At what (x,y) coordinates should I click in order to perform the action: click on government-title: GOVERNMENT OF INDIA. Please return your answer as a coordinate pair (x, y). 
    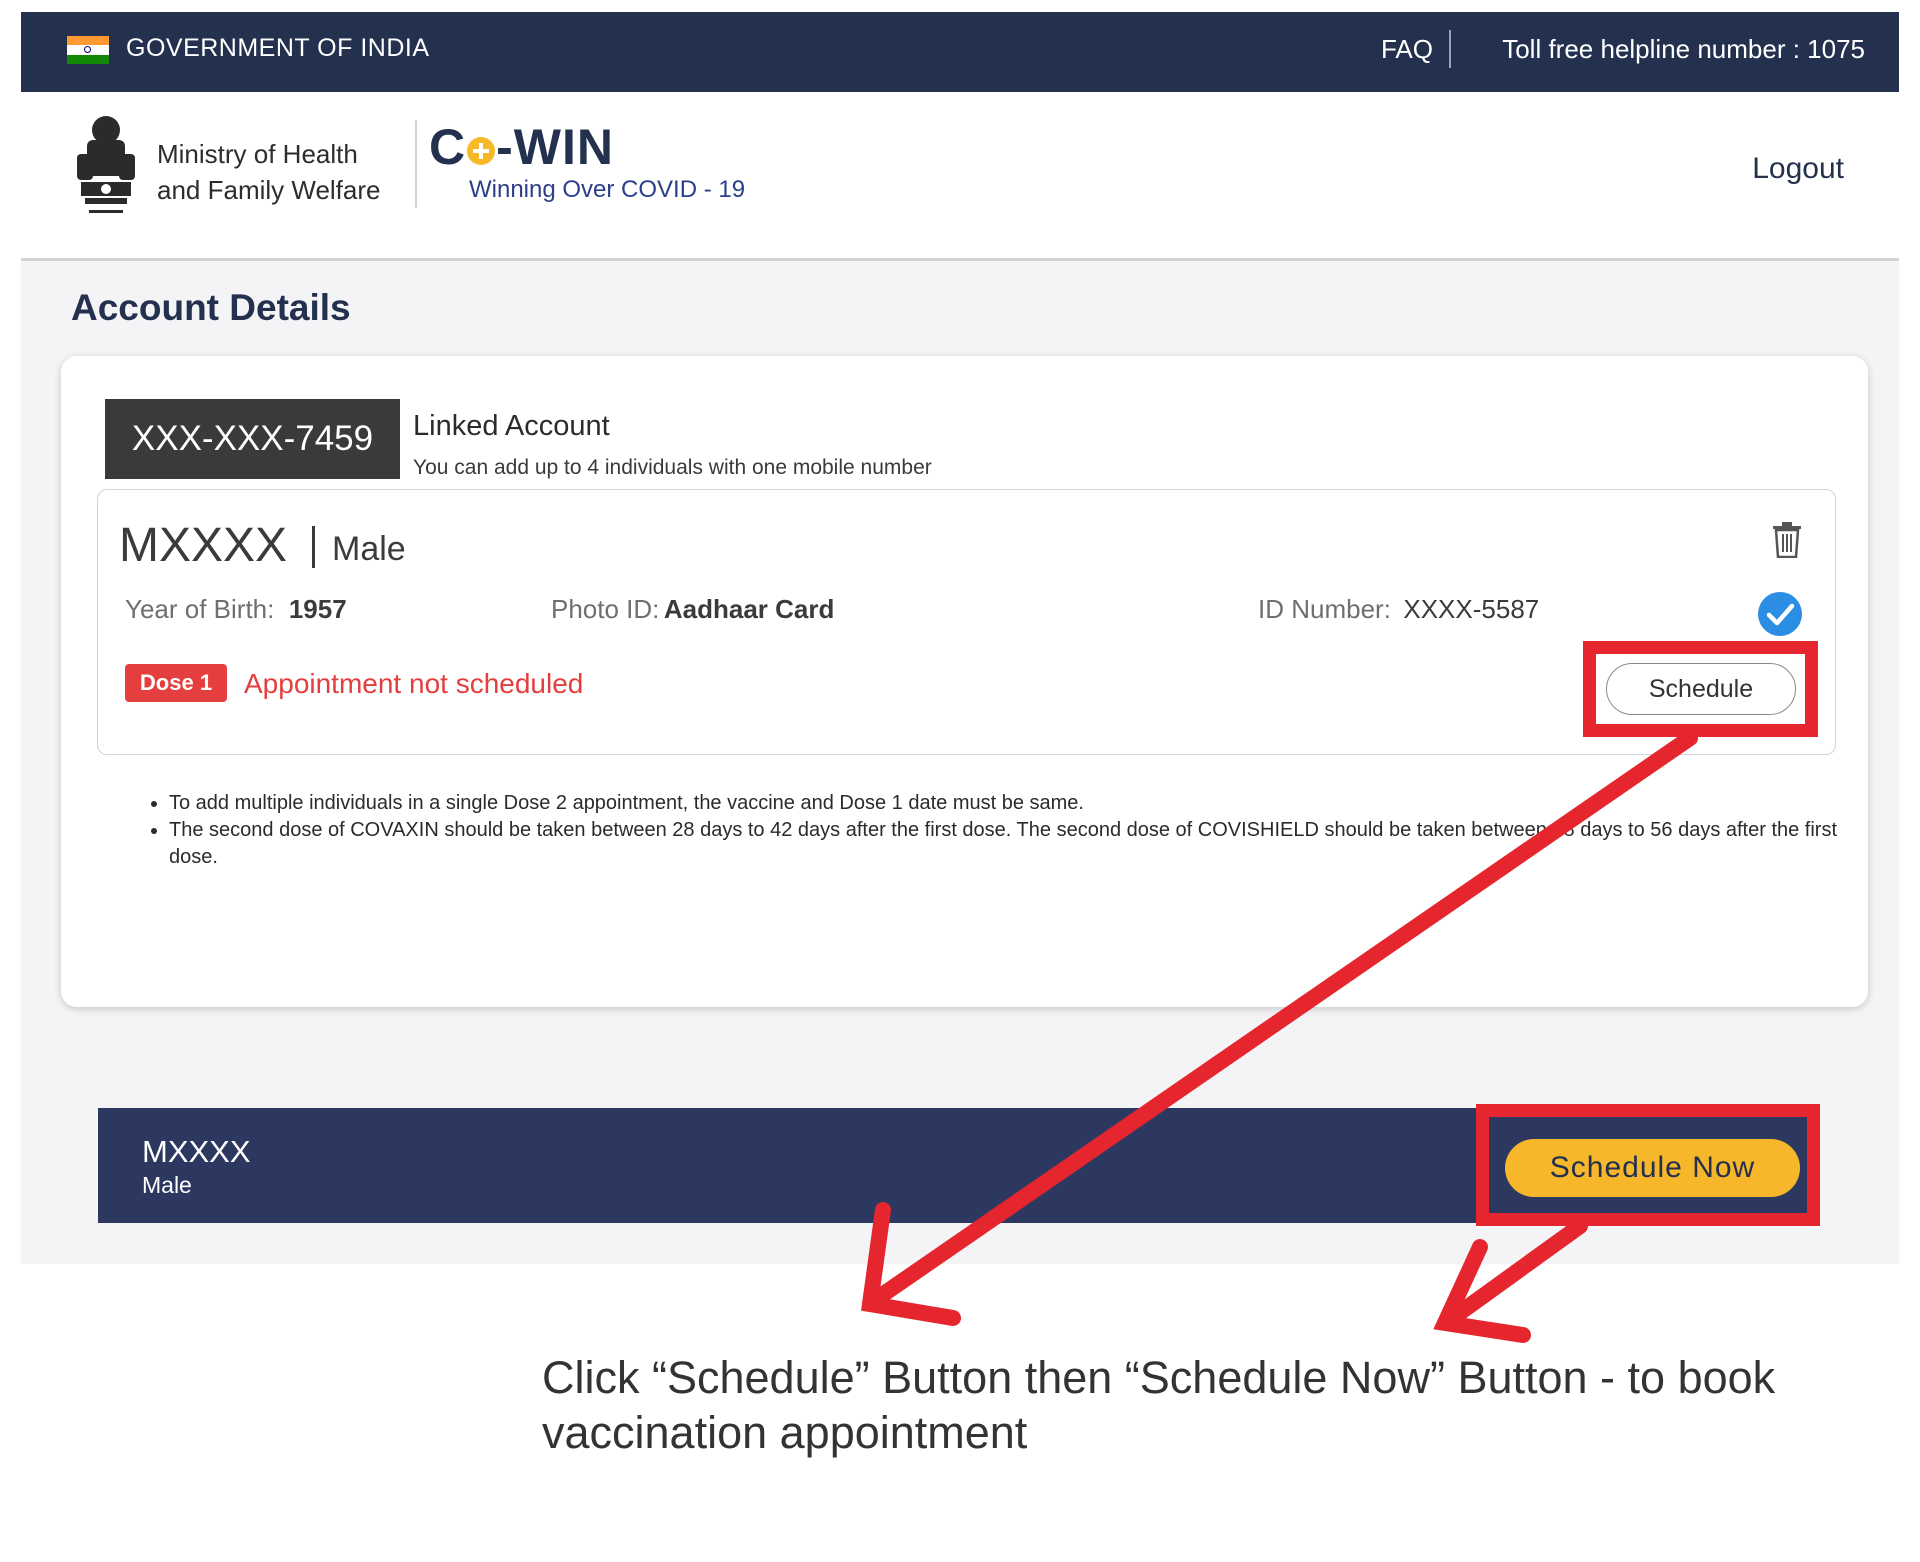
    Looking at the image, I should click on (278, 48).